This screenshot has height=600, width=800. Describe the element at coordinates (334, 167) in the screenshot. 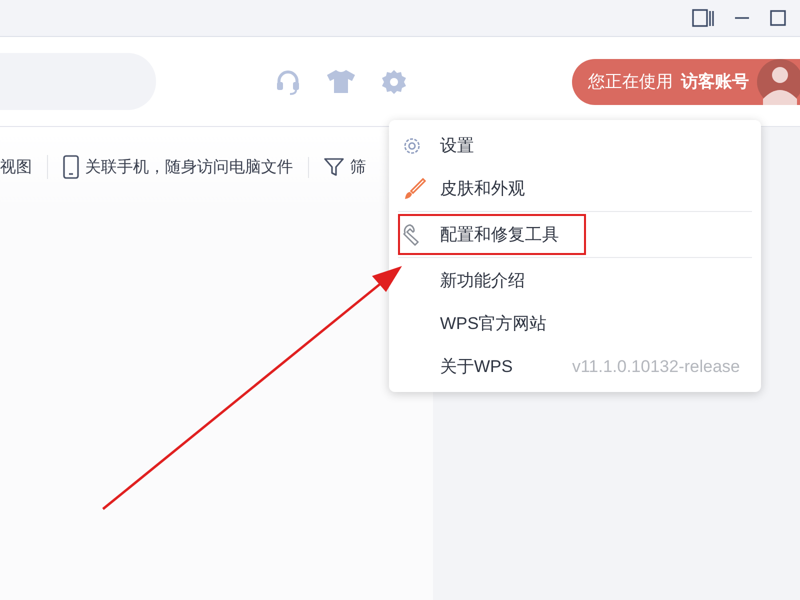

I see `filter-icon` at that location.